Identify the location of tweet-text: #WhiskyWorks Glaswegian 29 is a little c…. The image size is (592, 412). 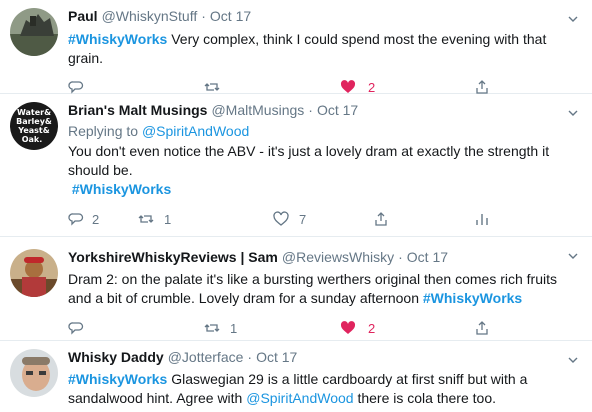
(320, 389).